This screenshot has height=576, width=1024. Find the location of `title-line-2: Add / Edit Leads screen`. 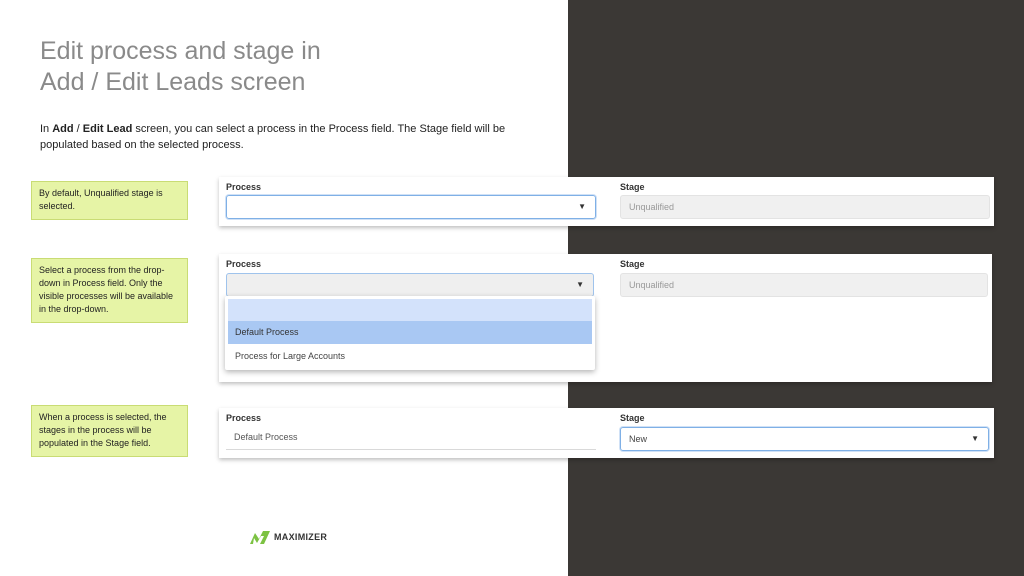

title-line-2: Add / Edit Leads screen is located at coordinates (173, 82).